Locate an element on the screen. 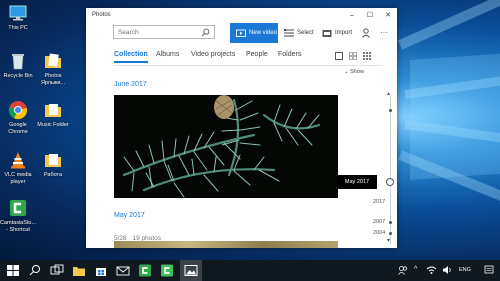 This screenshot has width=500, height=281. desktop-icon-label: VLC media player is located at coordinates (18, 178).